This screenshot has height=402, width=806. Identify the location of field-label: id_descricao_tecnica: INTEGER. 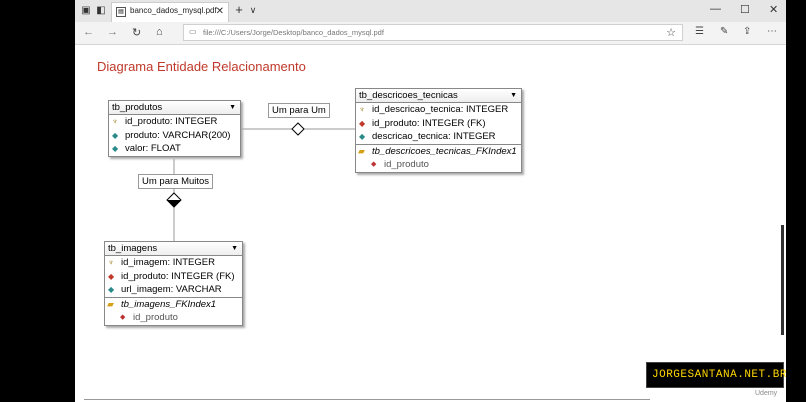
(440, 109).